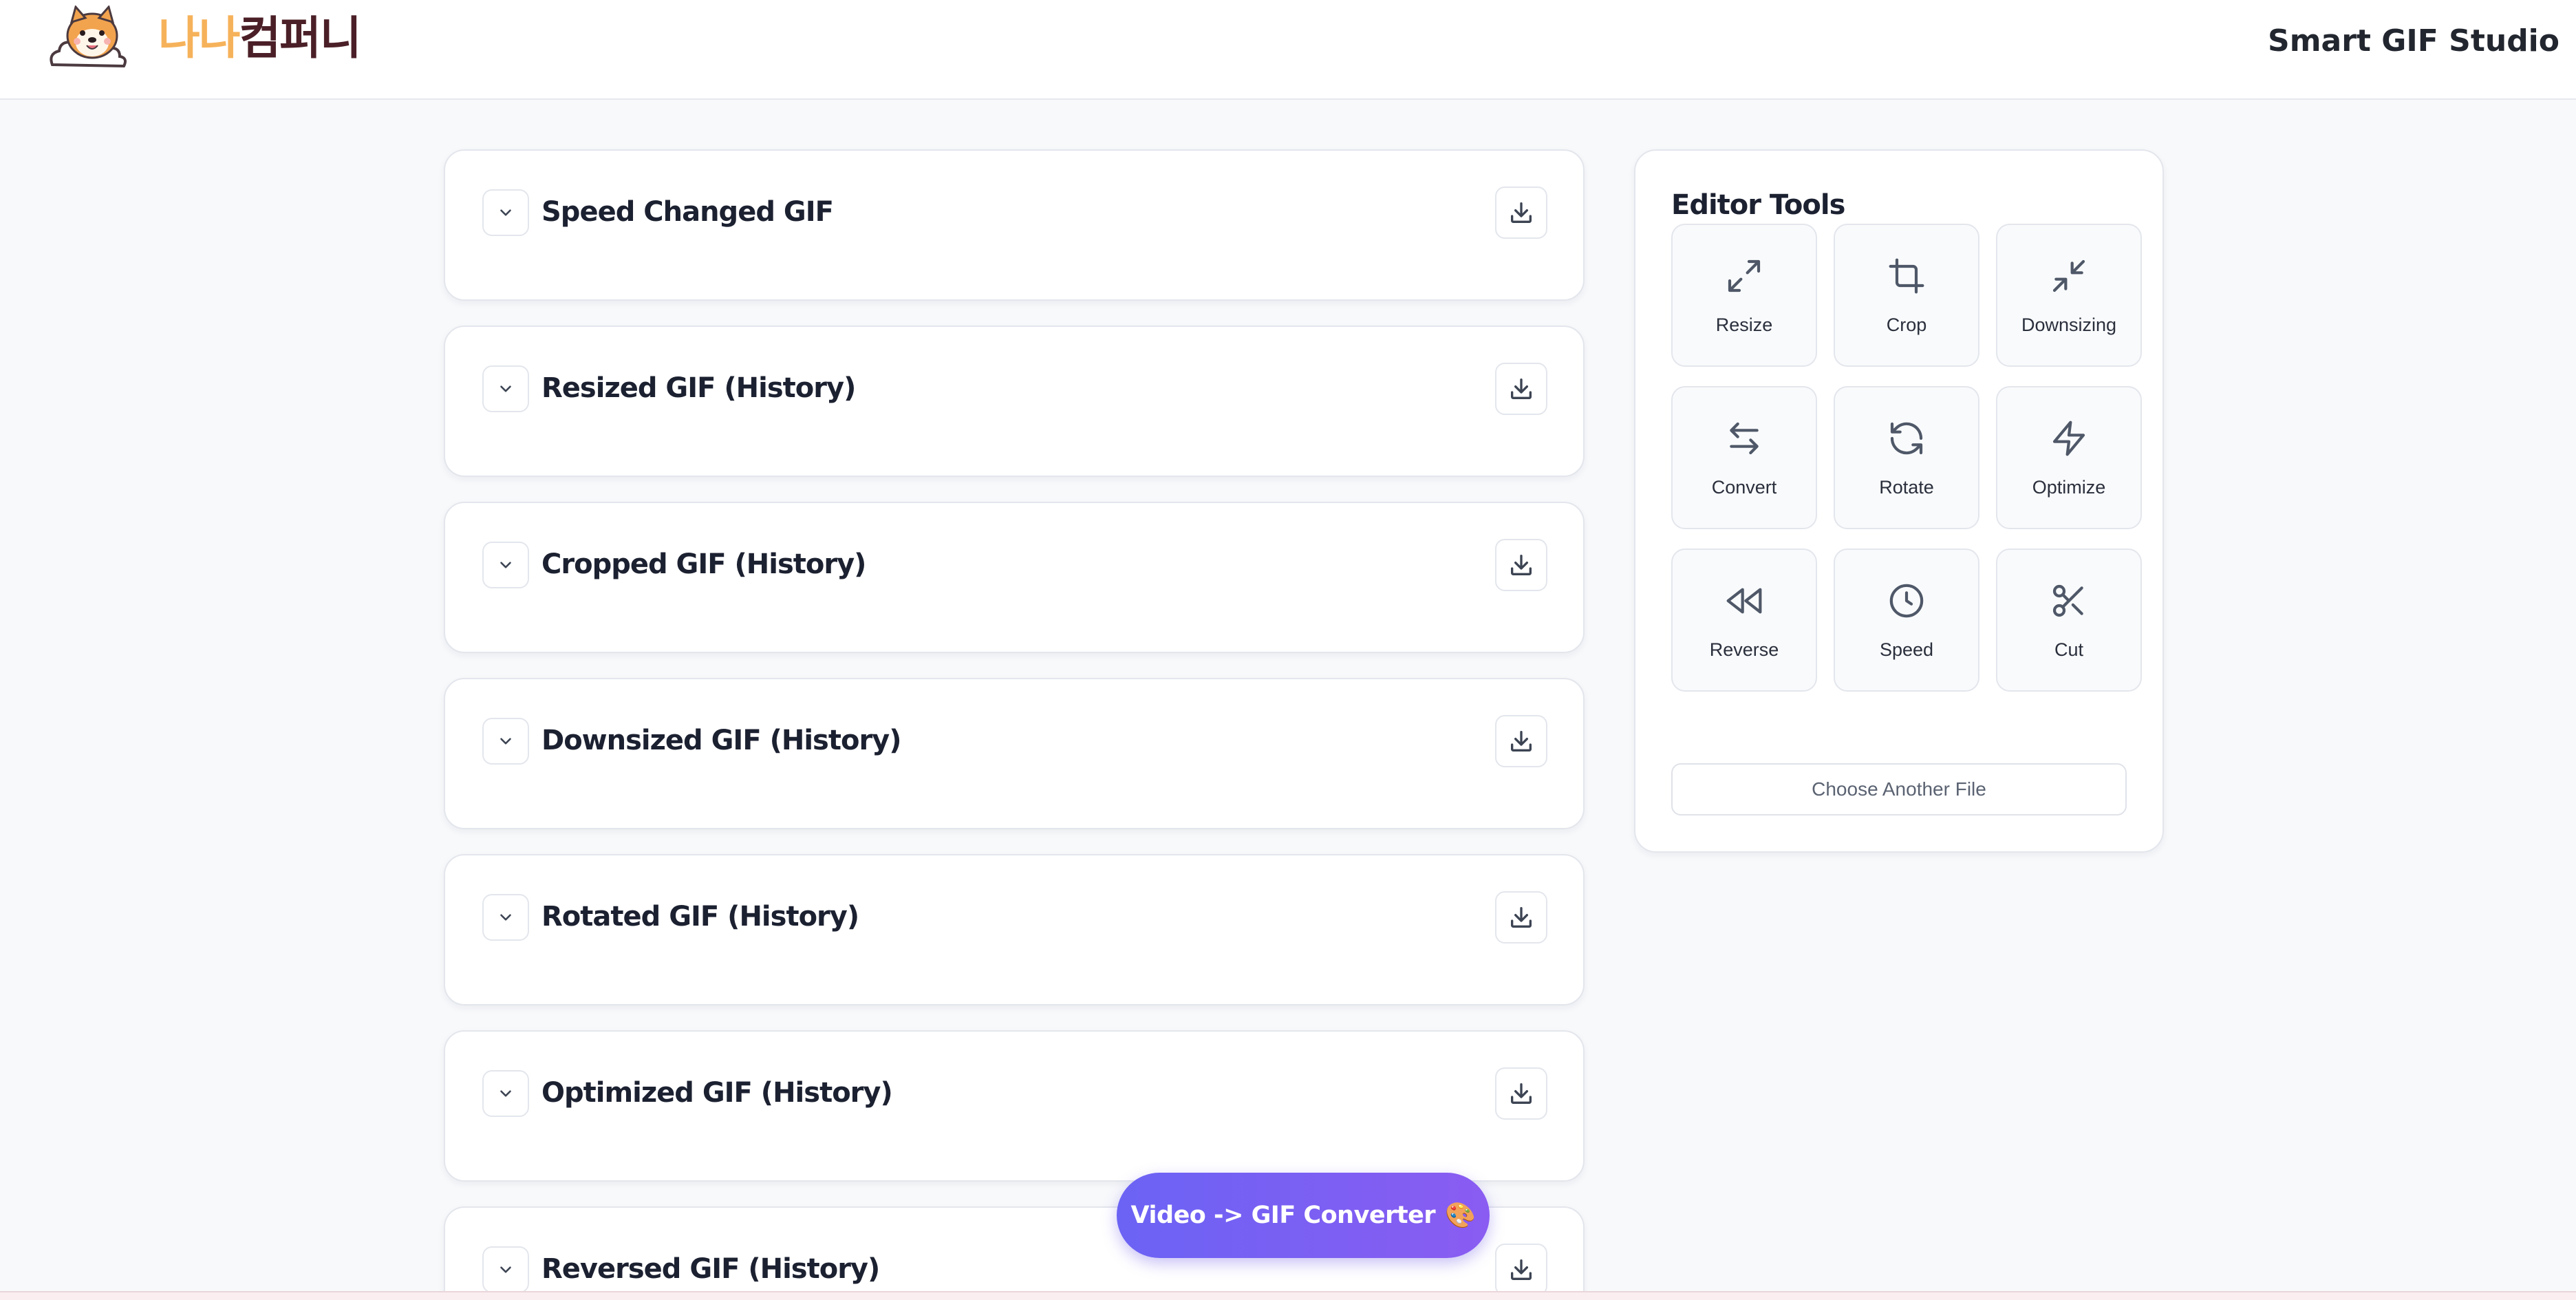 The image size is (2576, 1300). What do you see at coordinates (1288, 50) in the screenshot?
I see `top-header: 나나컴퍼니 Smart GIF Studio` at bounding box center [1288, 50].